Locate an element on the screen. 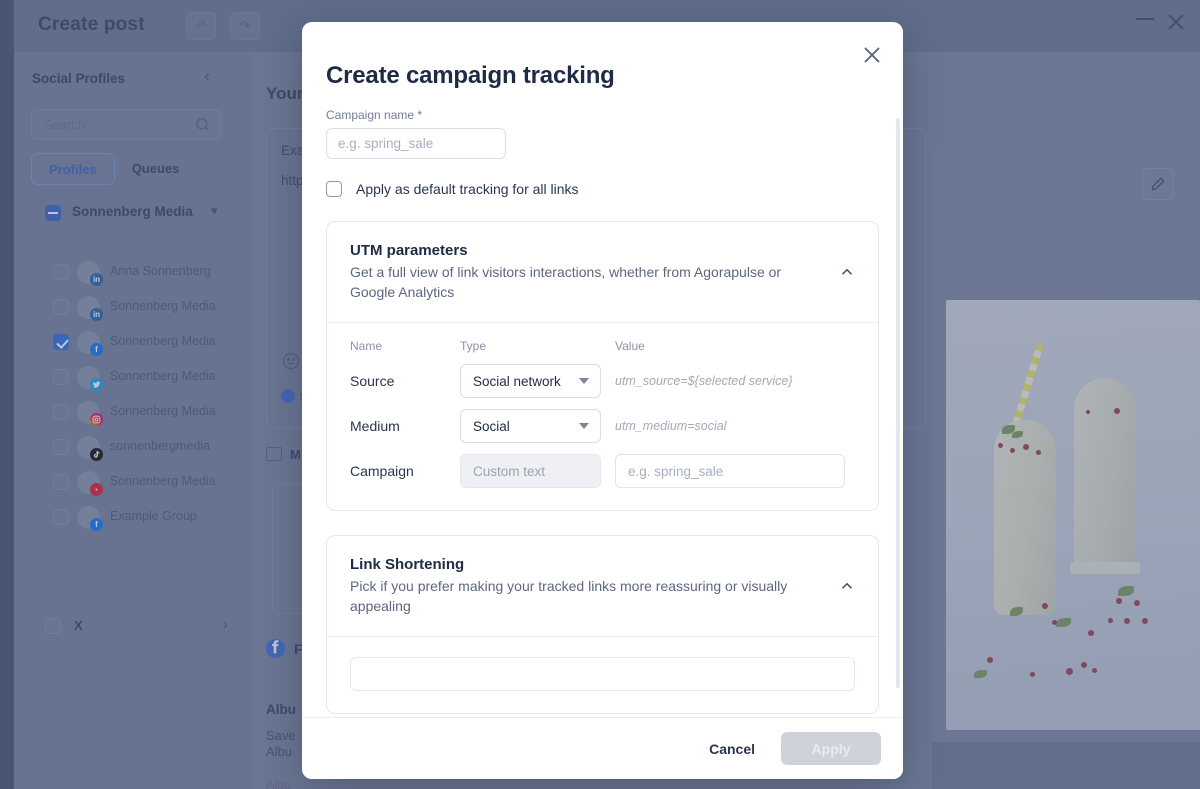  utm-col-name: Name is located at coordinates (366, 346).